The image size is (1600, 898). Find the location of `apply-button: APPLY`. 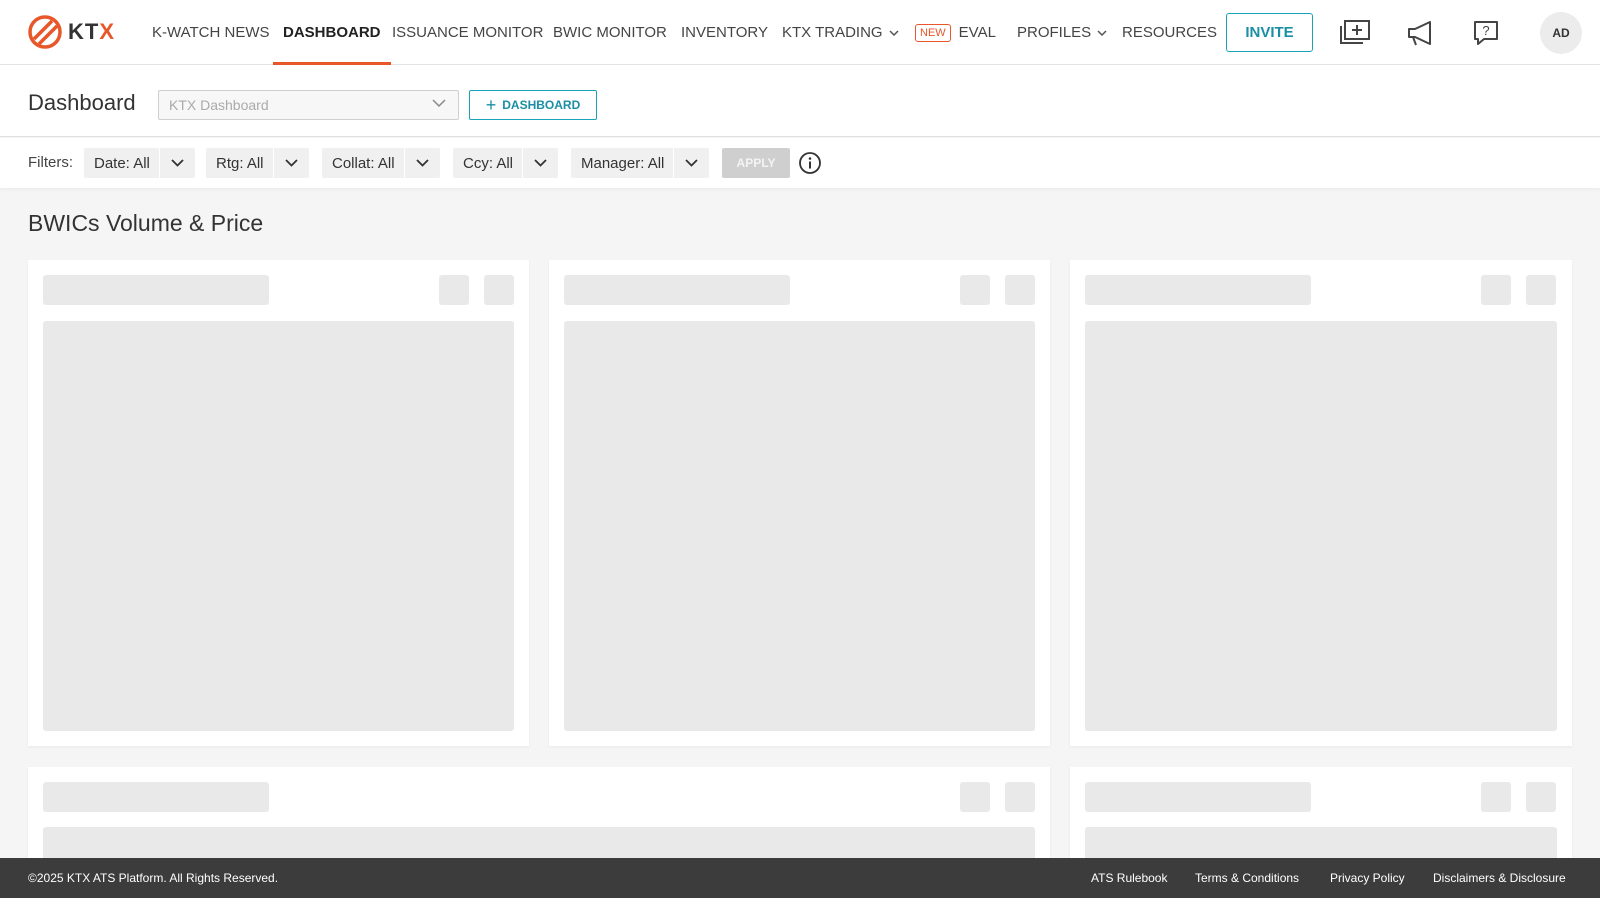

apply-button: APPLY is located at coordinates (756, 163).